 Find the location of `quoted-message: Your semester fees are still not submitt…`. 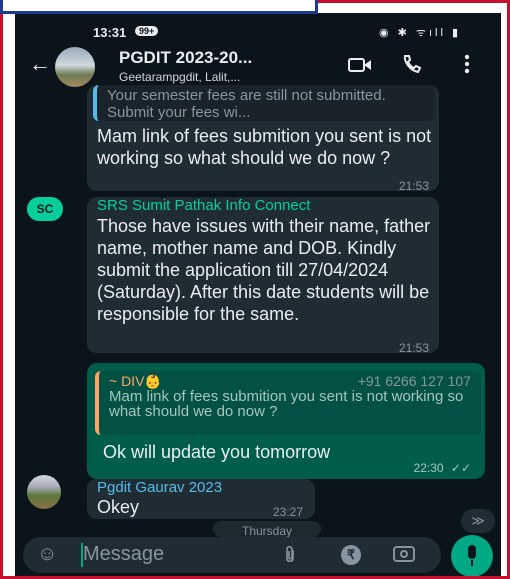

quoted-message: Your semester fees are still not submitt… is located at coordinates (264, 103).